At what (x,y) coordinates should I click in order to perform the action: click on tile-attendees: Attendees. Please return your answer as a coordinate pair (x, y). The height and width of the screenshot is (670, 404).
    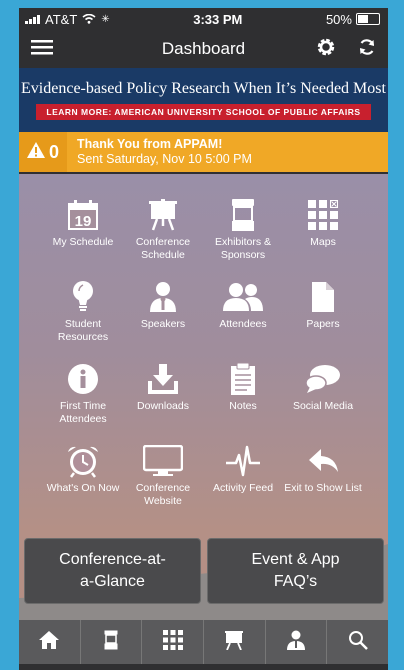
    Looking at the image, I should click on (243, 312).